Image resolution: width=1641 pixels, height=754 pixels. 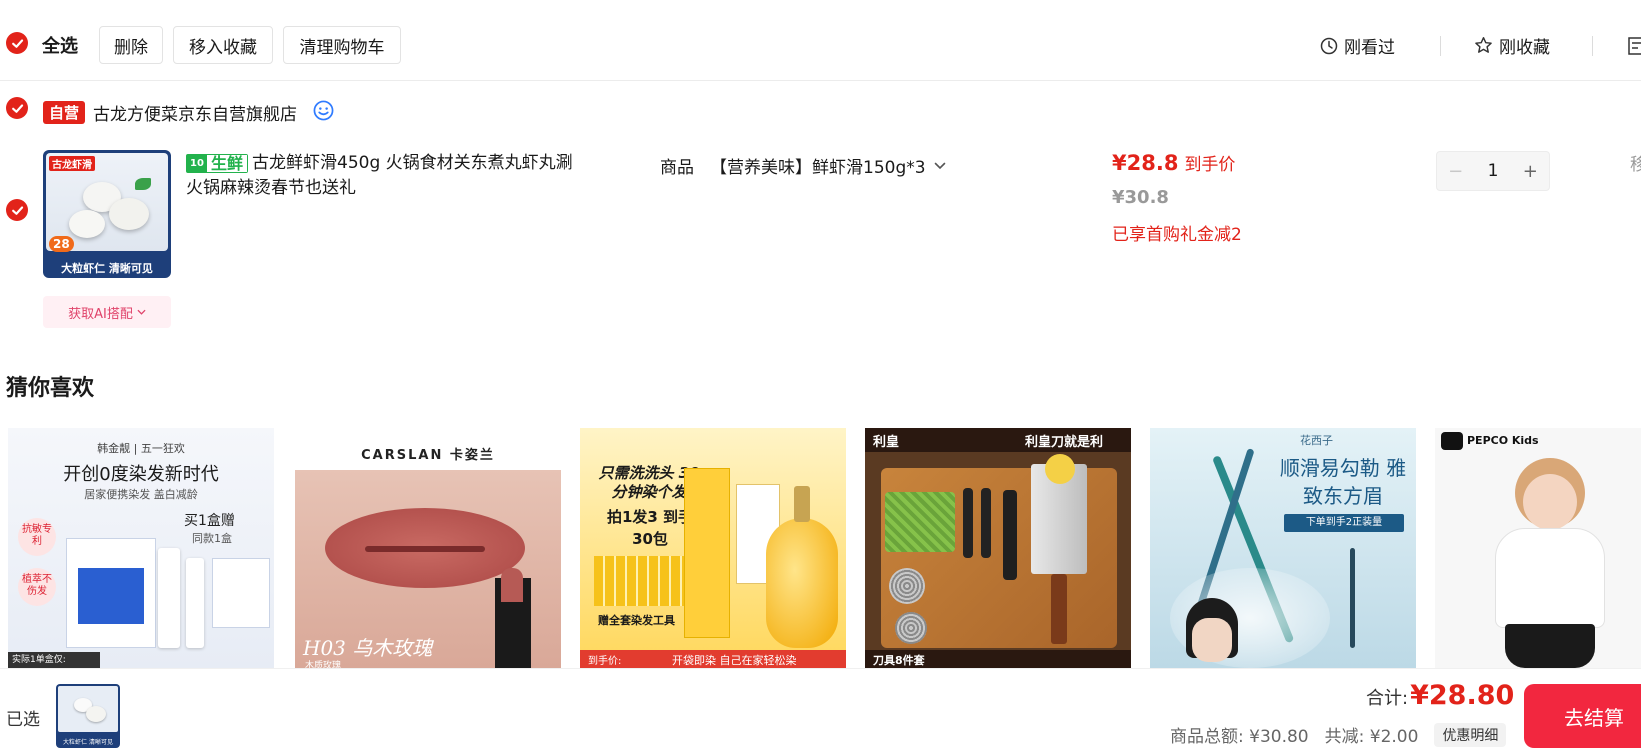 What do you see at coordinates (428, 455) in the screenshot?
I see `card-brand: CARSLAN 卡姿兰` at bounding box center [428, 455].